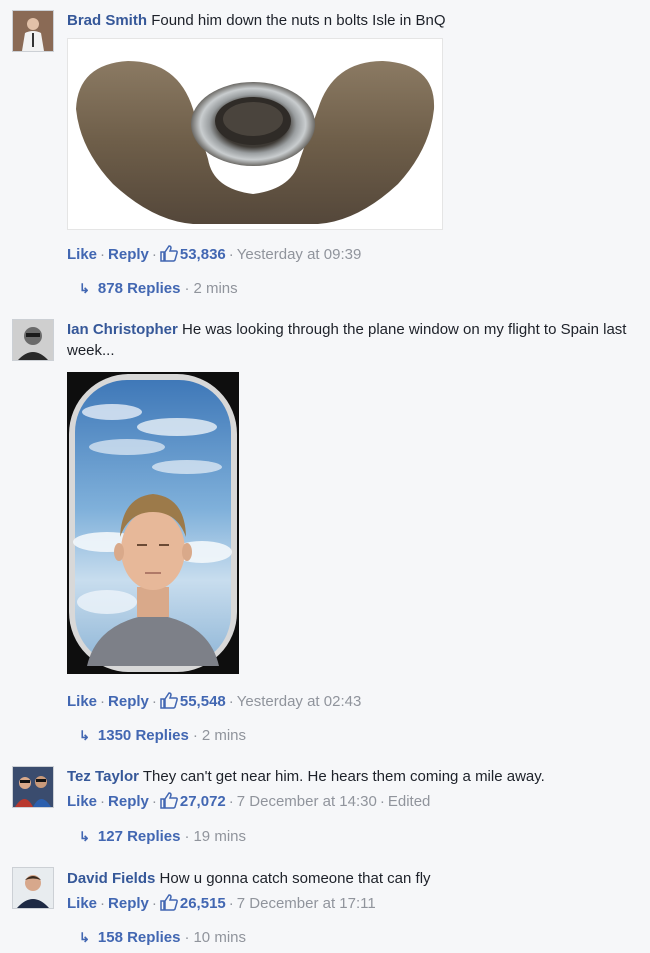 The height and width of the screenshot is (953, 650). Describe the element at coordinates (122, 329) in the screenshot. I see `comment-author: Ian Christopher` at that location.